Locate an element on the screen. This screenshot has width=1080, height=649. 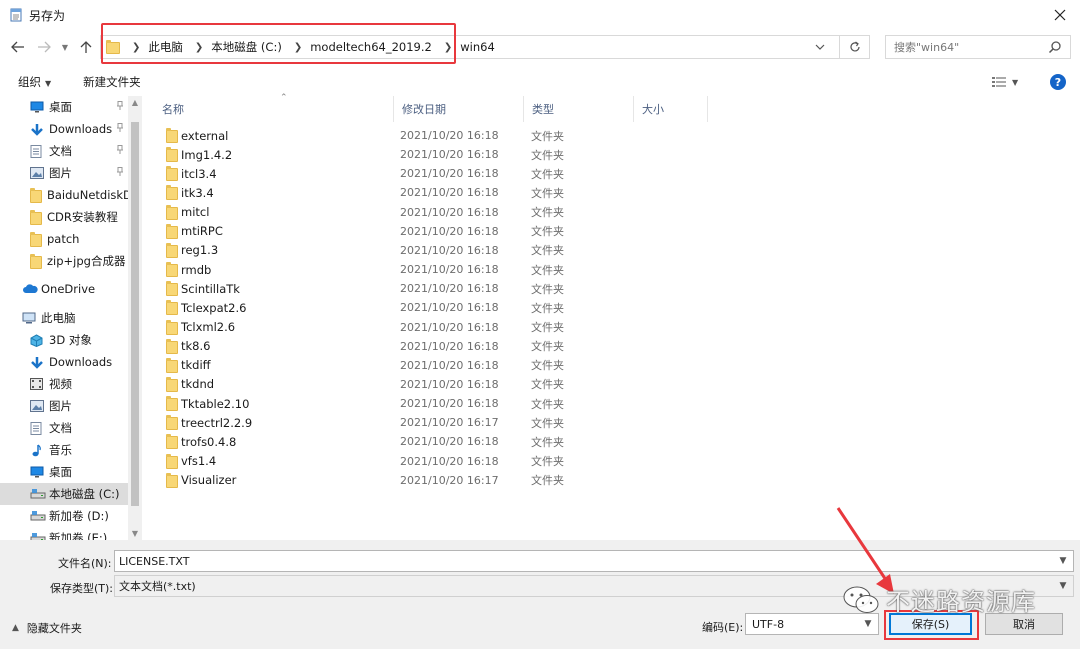
drive-icon is located at coordinates (38, 494).